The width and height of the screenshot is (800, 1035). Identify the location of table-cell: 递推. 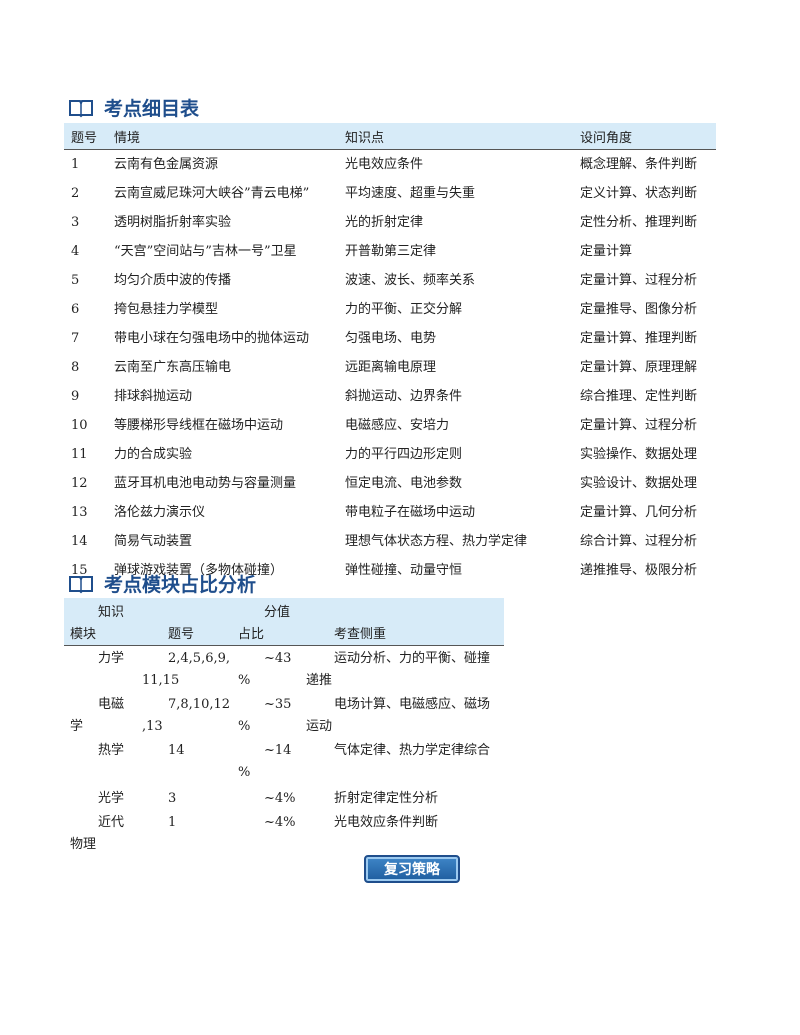
(319, 680).